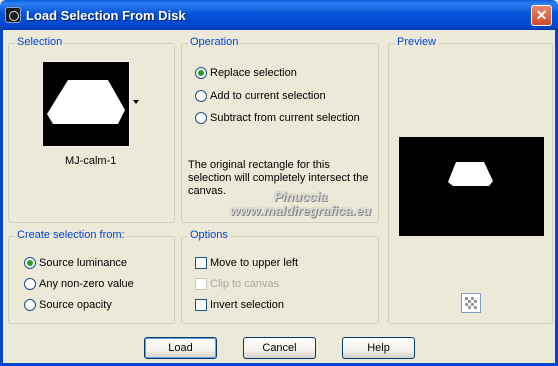 This screenshot has height=366, width=558. Describe the element at coordinates (245, 284) in the screenshot. I see `checkbox-label: Clip to canvas` at that location.